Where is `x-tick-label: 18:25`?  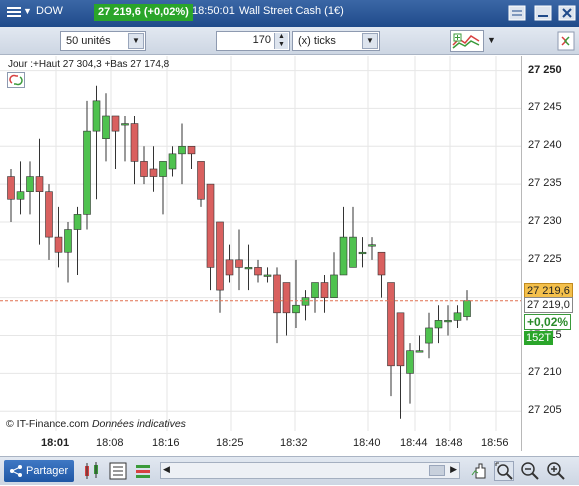
x-tick-label: 18:25 is located at coordinates (230, 443).